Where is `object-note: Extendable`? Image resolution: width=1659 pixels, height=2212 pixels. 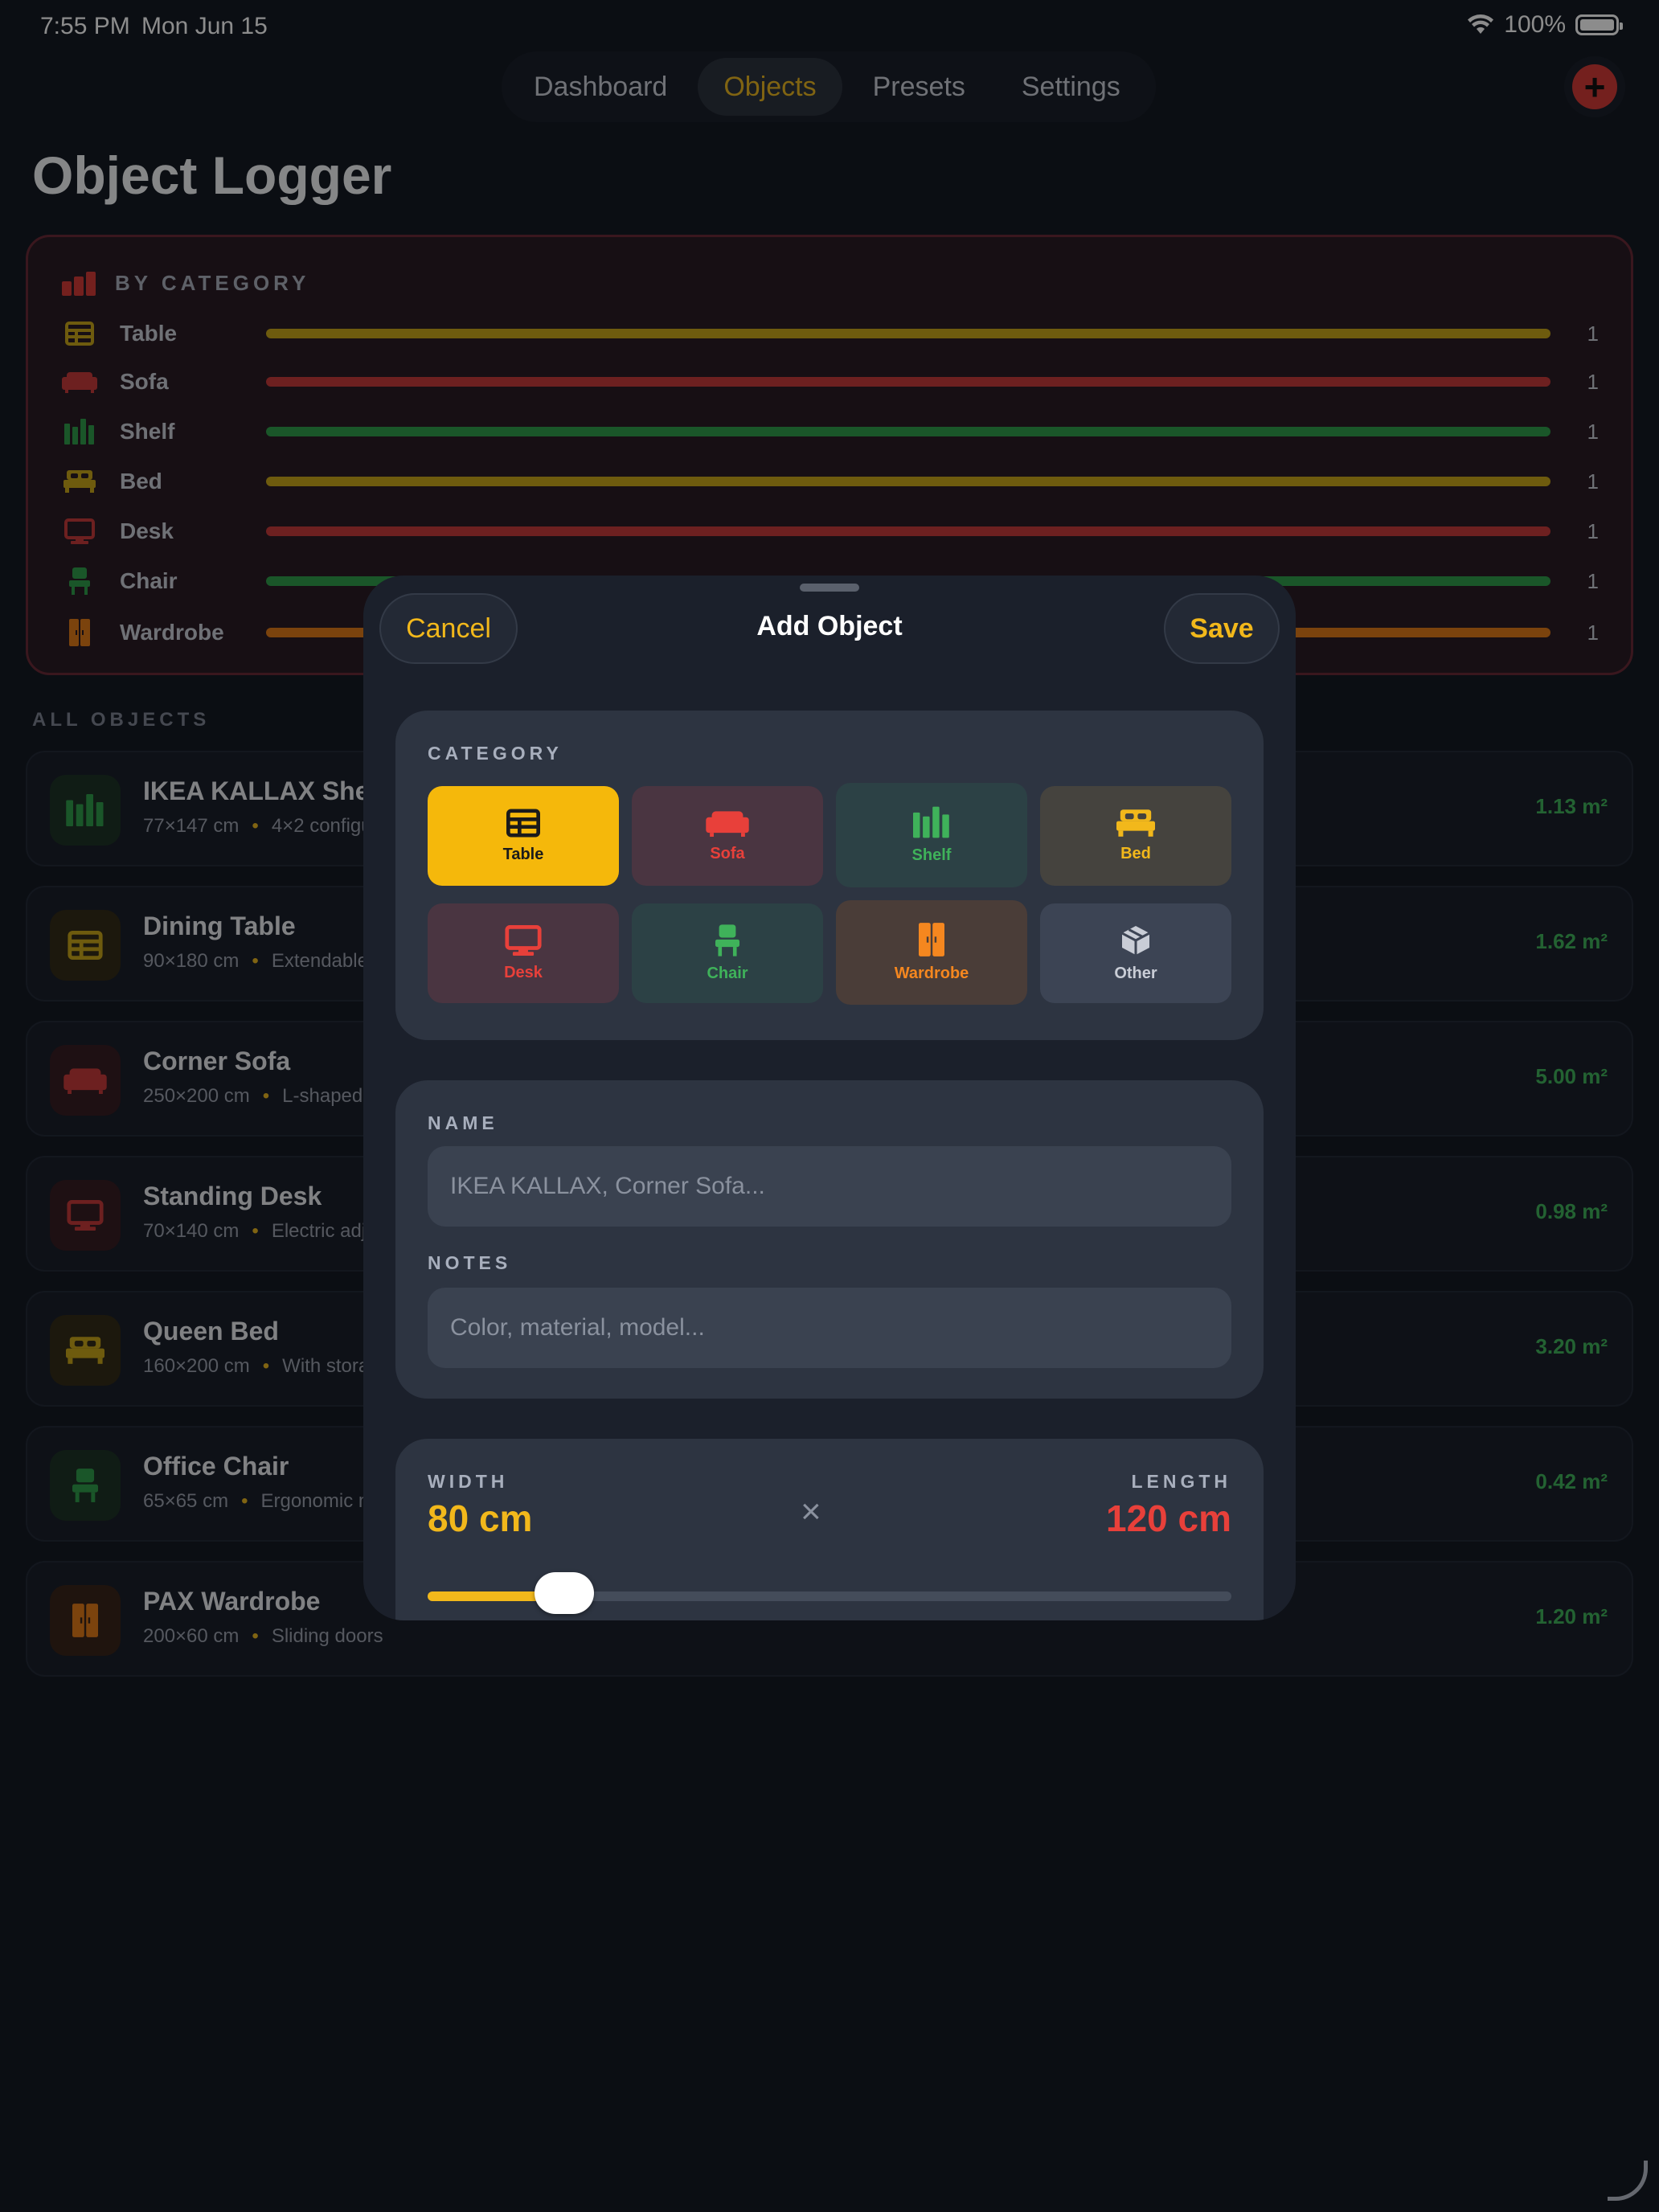
object-note: Extendable is located at coordinates (319, 961).